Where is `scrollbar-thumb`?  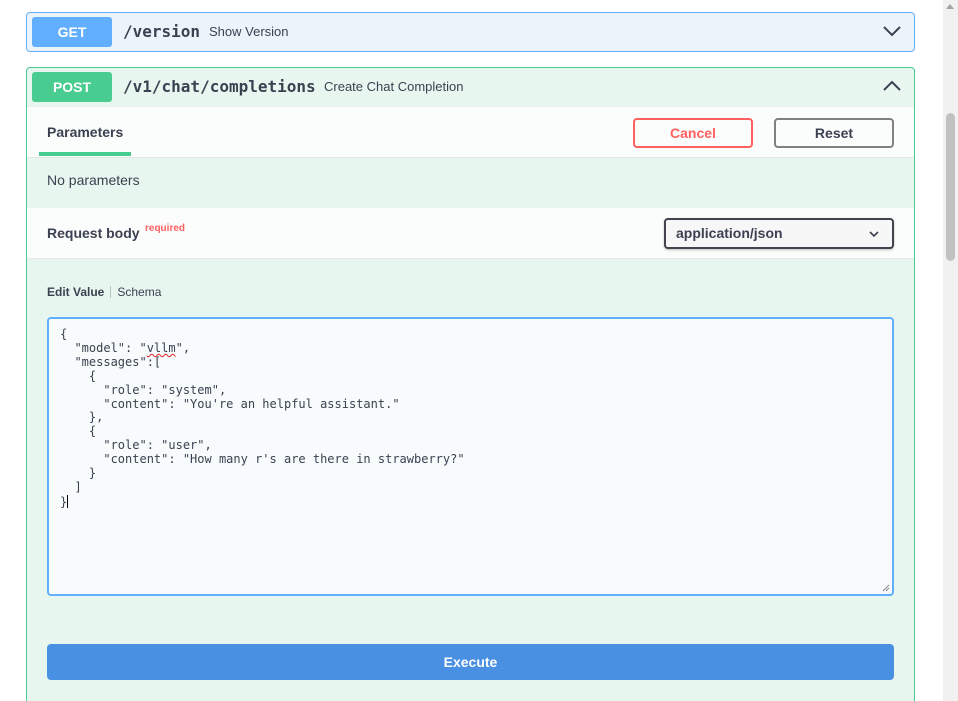 scrollbar-thumb is located at coordinates (950, 187).